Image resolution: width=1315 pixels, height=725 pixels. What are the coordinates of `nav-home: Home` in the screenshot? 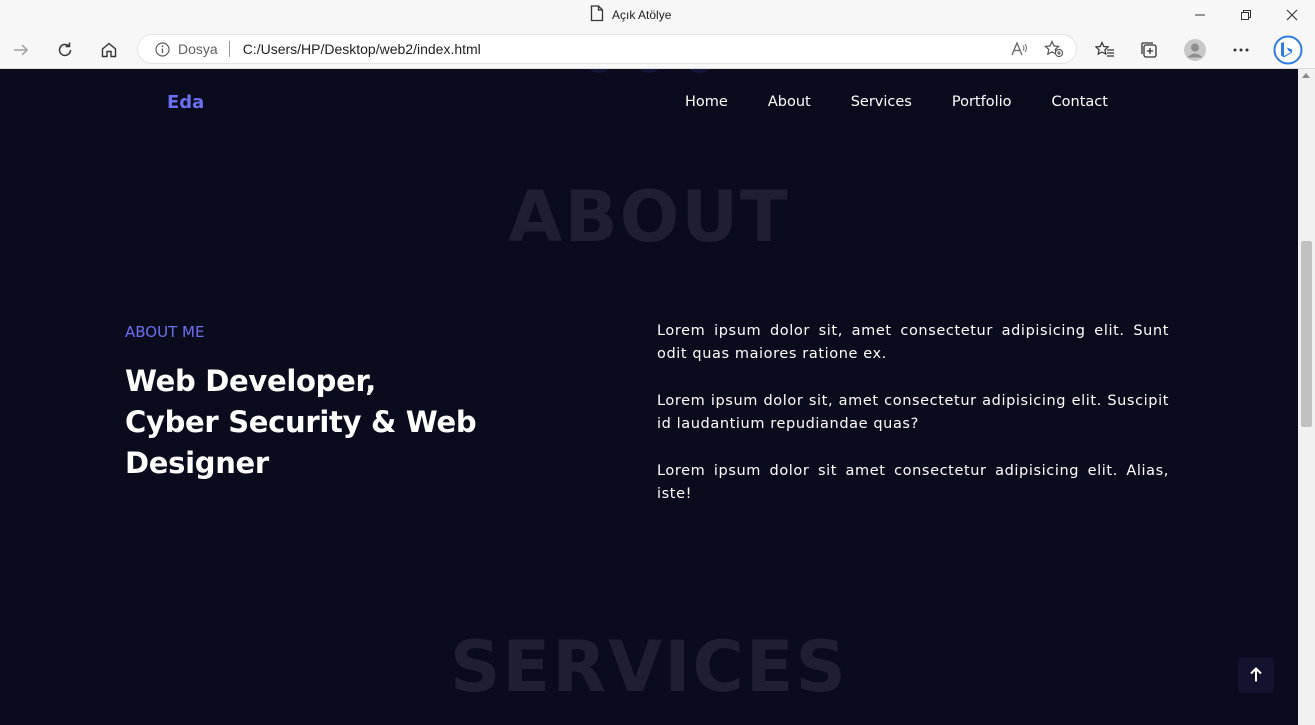 It's located at (706, 102).